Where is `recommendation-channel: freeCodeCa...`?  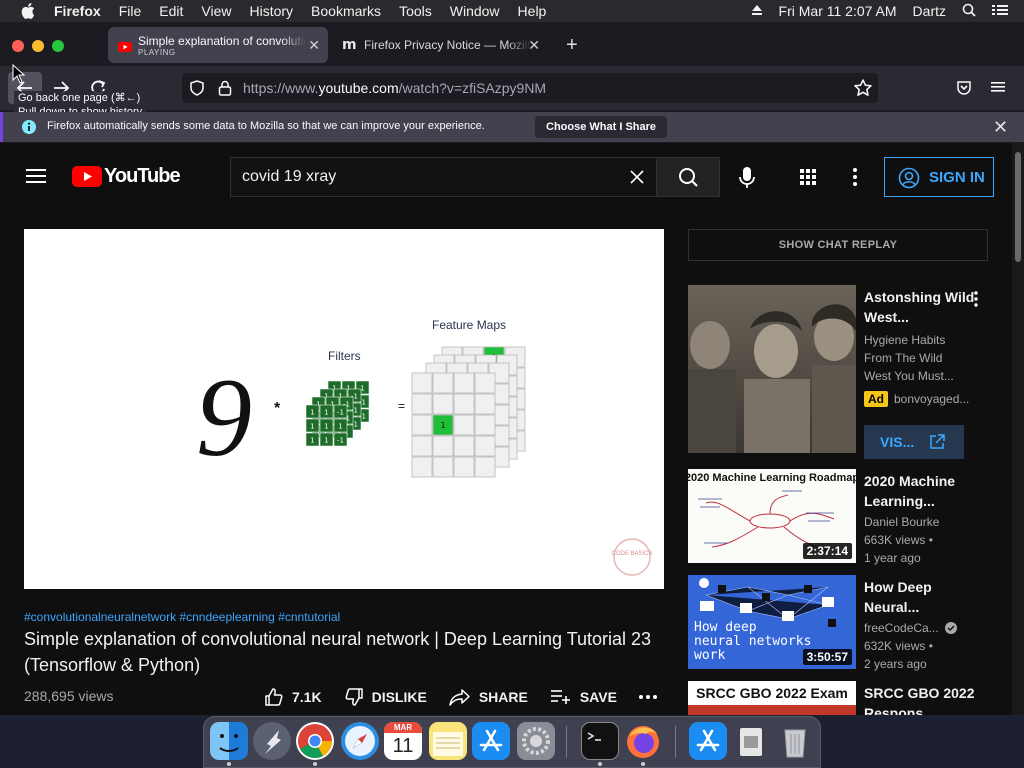 recommendation-channel: freeCodeCa... is located at coordinates (910, 628).